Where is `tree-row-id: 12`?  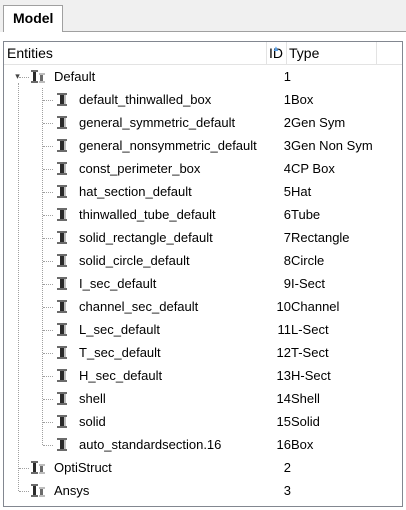
tree-row-id: 12 is located at coordinates (283, 352).